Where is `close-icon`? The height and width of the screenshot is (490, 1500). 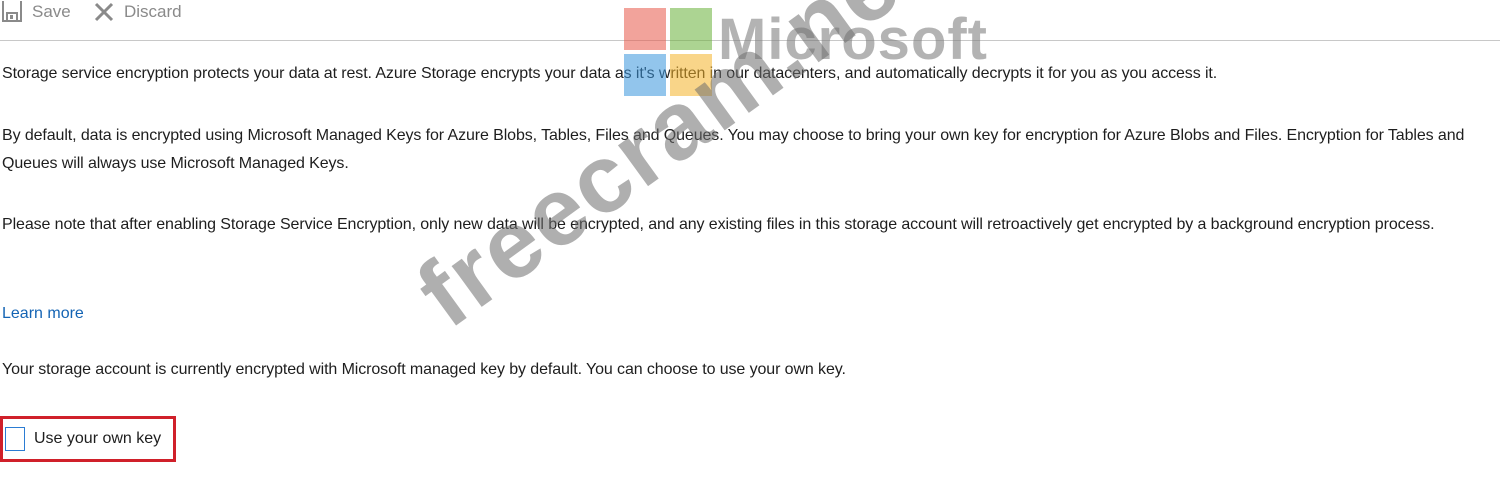
close-icon is located at coordinates (104, 12).